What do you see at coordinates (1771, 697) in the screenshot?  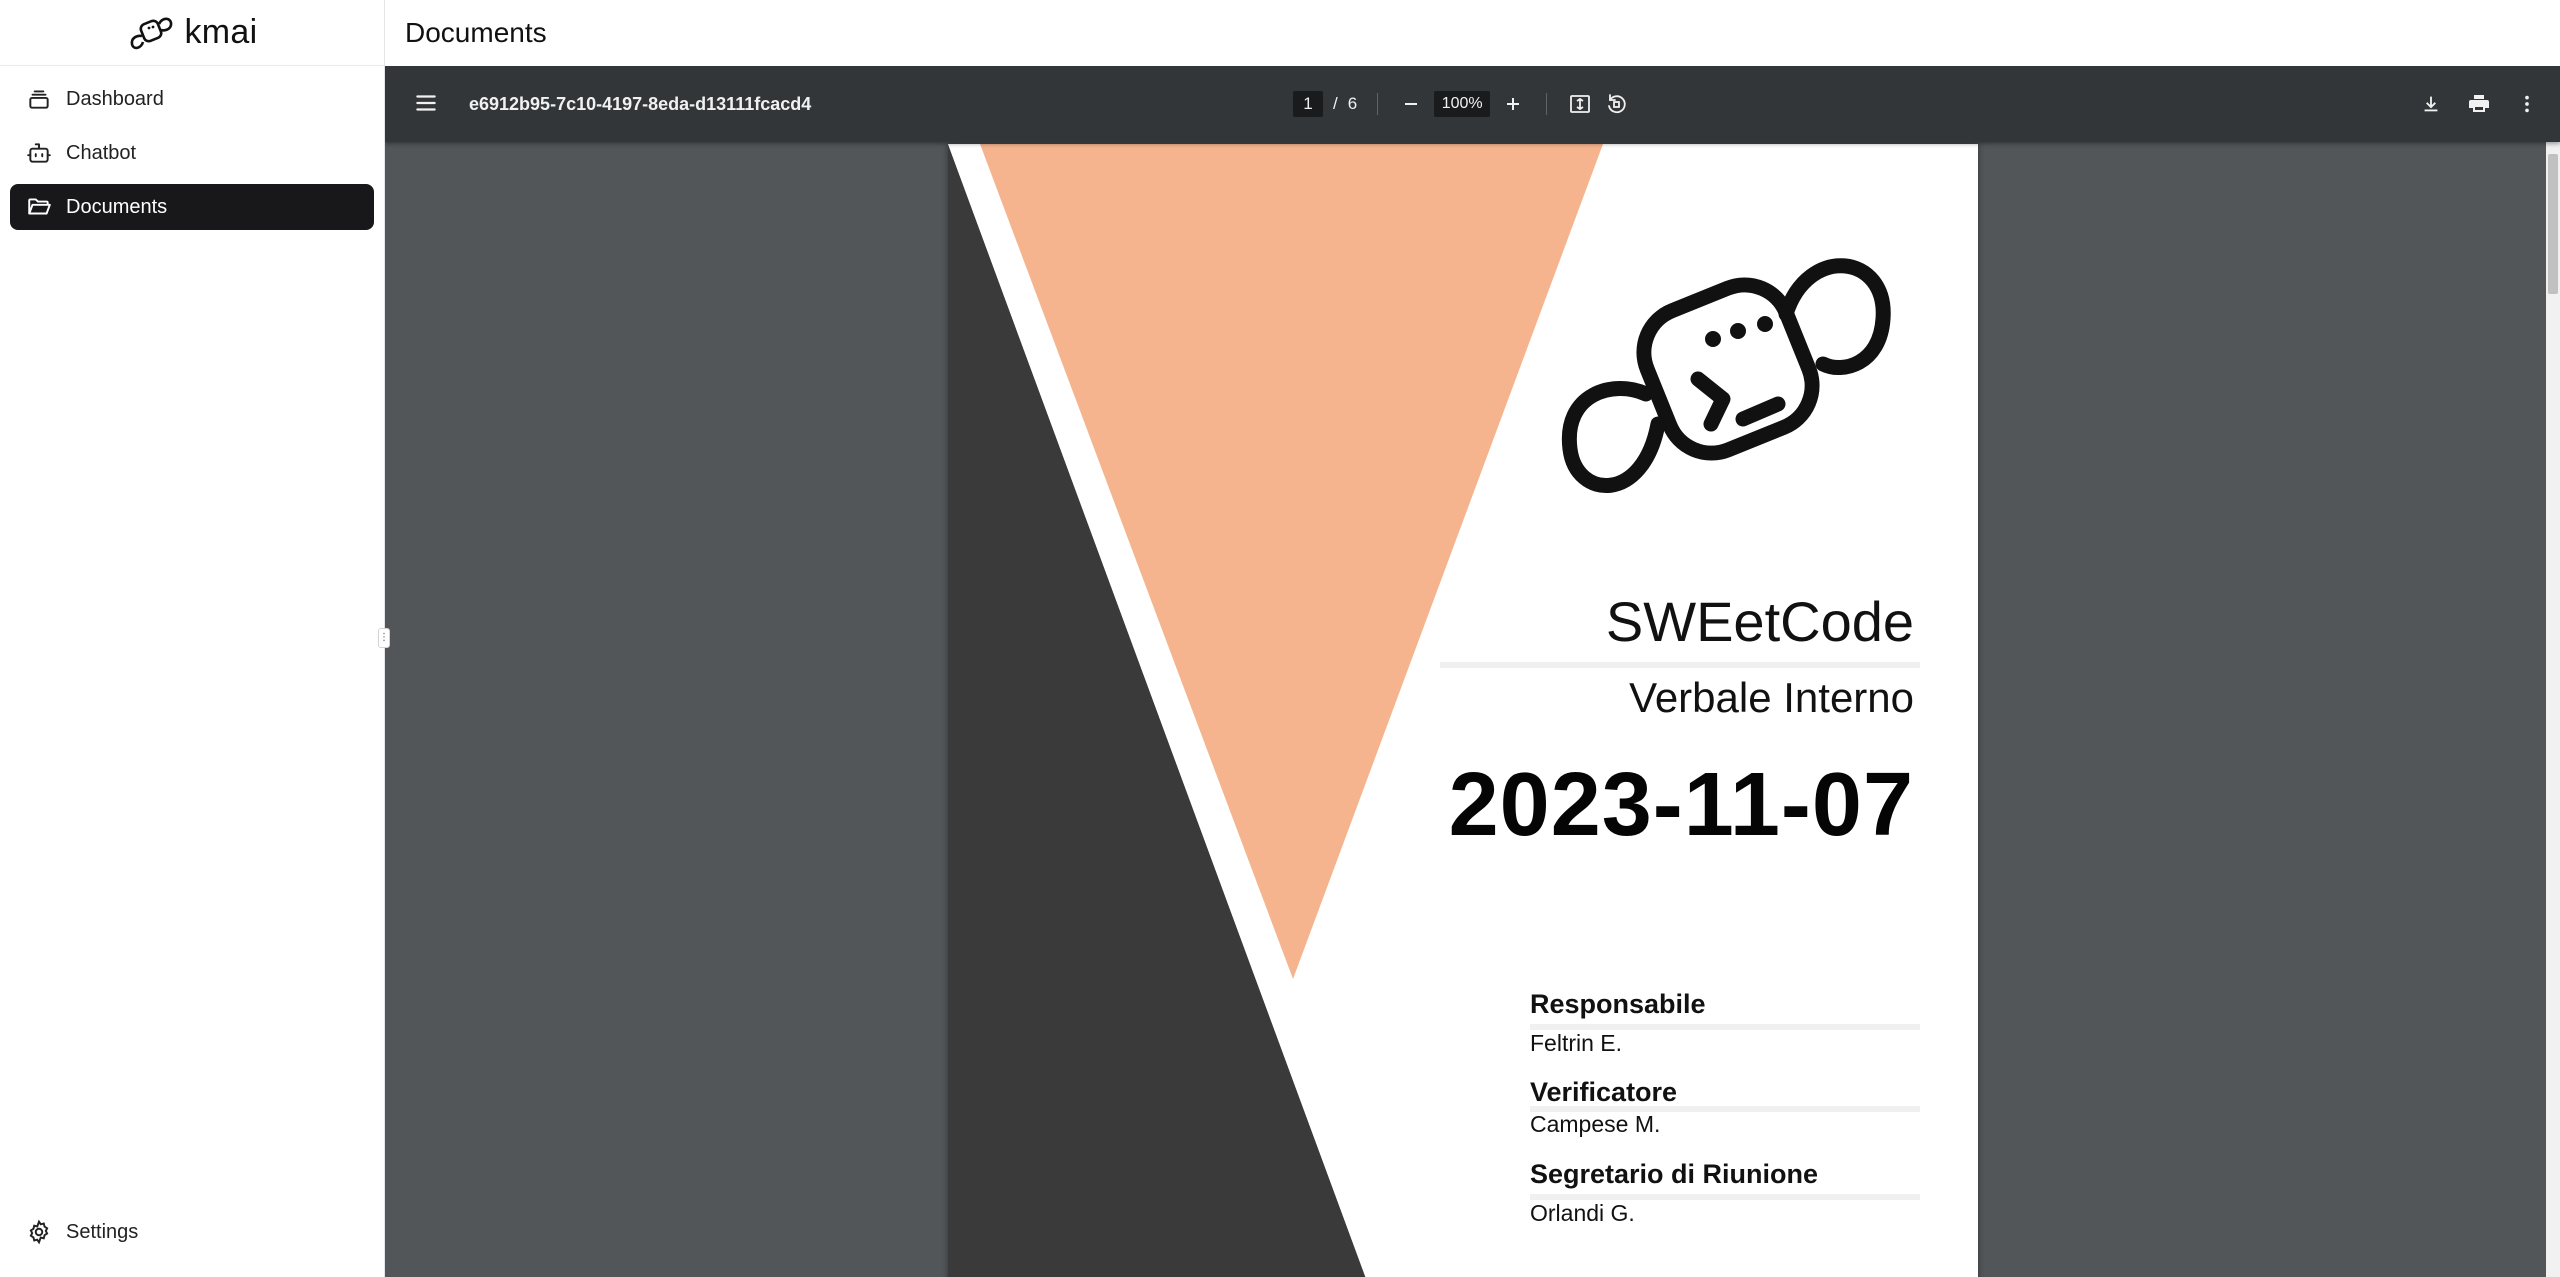 I see `document-type: Verbale Interno` at bounding box center [1771, 697].